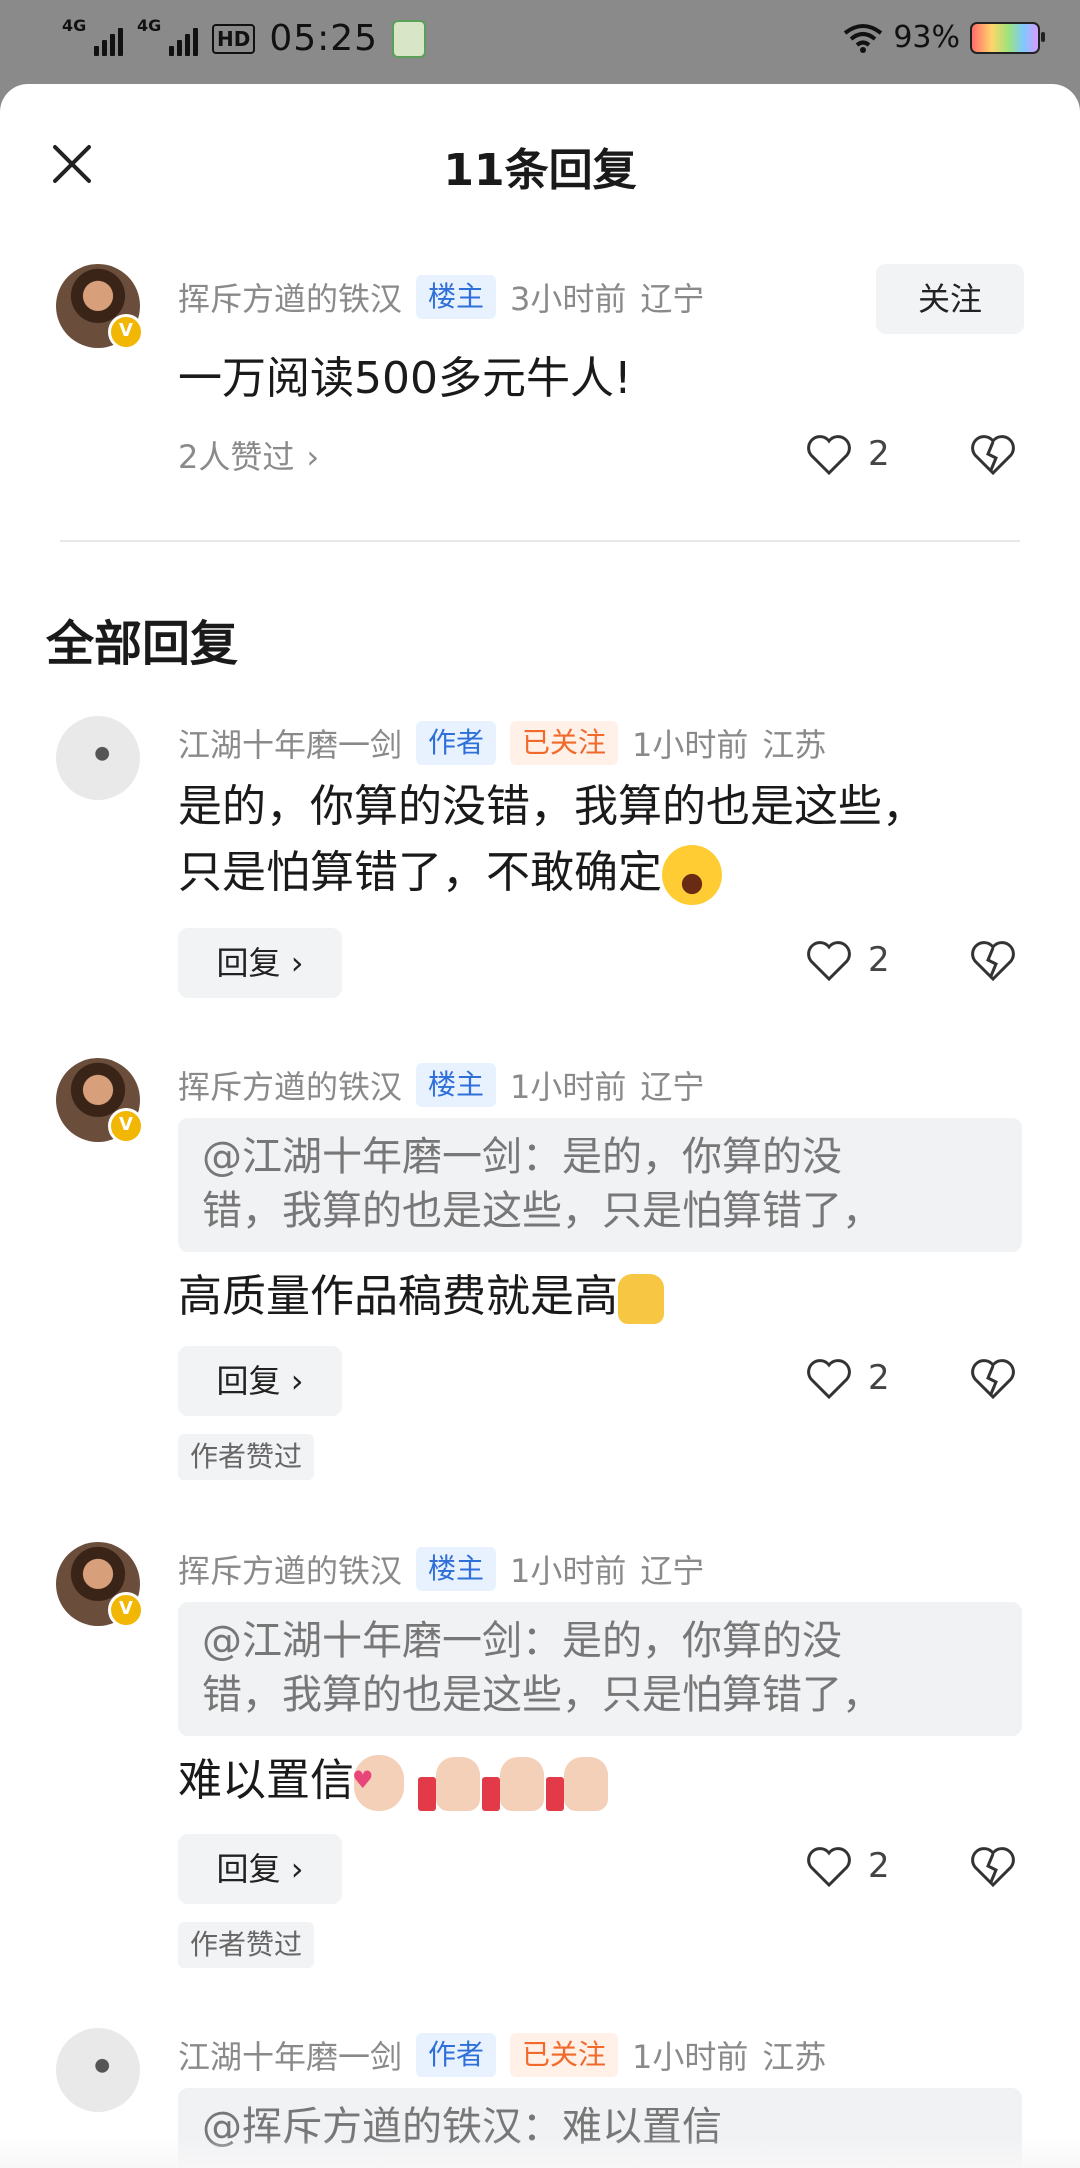 This screenshot has height=2168, width=1080. I want to click on network-type-2: 4G, so click(149, 25).